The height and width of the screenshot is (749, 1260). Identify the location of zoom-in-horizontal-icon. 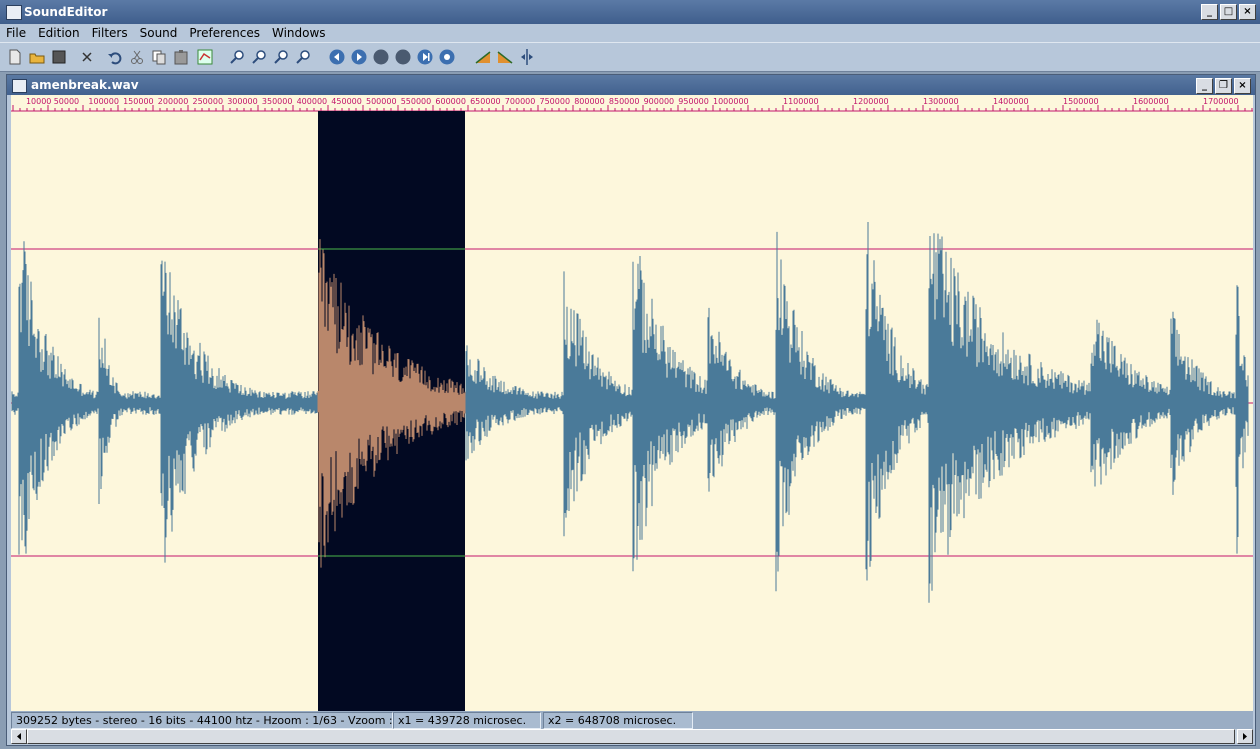
(237, 57).